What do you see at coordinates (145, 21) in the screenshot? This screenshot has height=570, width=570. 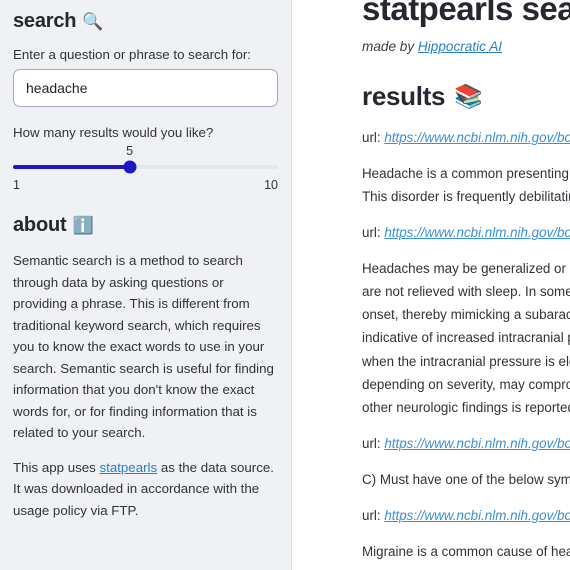 I see `search-heading: search 🔍` at bounding box center [145, 21].